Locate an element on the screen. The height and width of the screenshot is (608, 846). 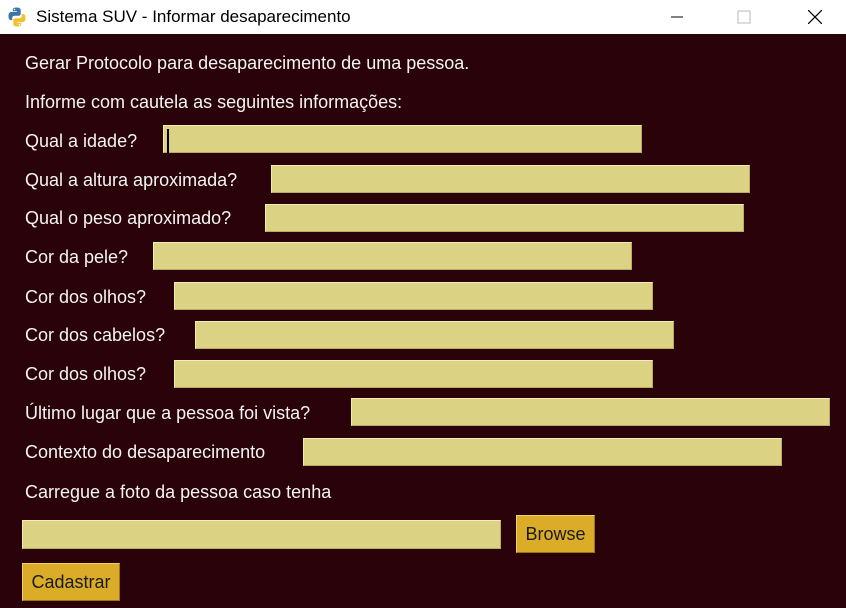
text-cursor is located at coordinates (168, 141).